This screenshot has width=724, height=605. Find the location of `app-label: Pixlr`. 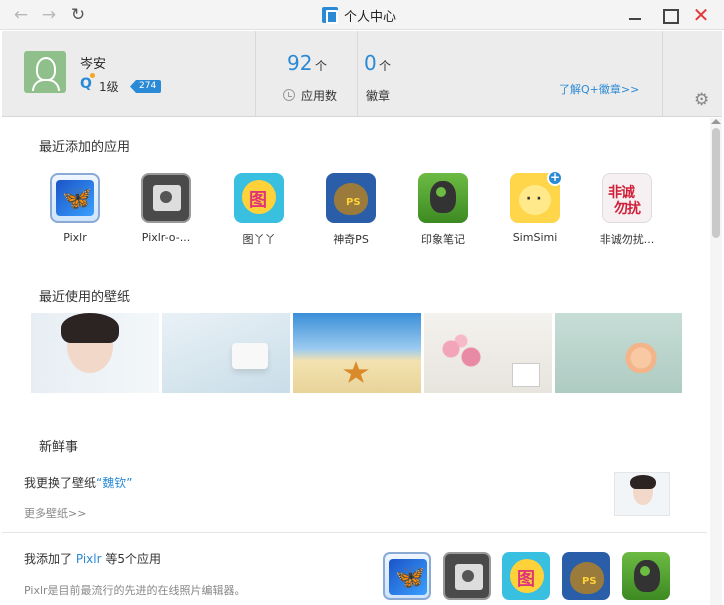

app-label: Pixlr is located at coordinates (75, 237).